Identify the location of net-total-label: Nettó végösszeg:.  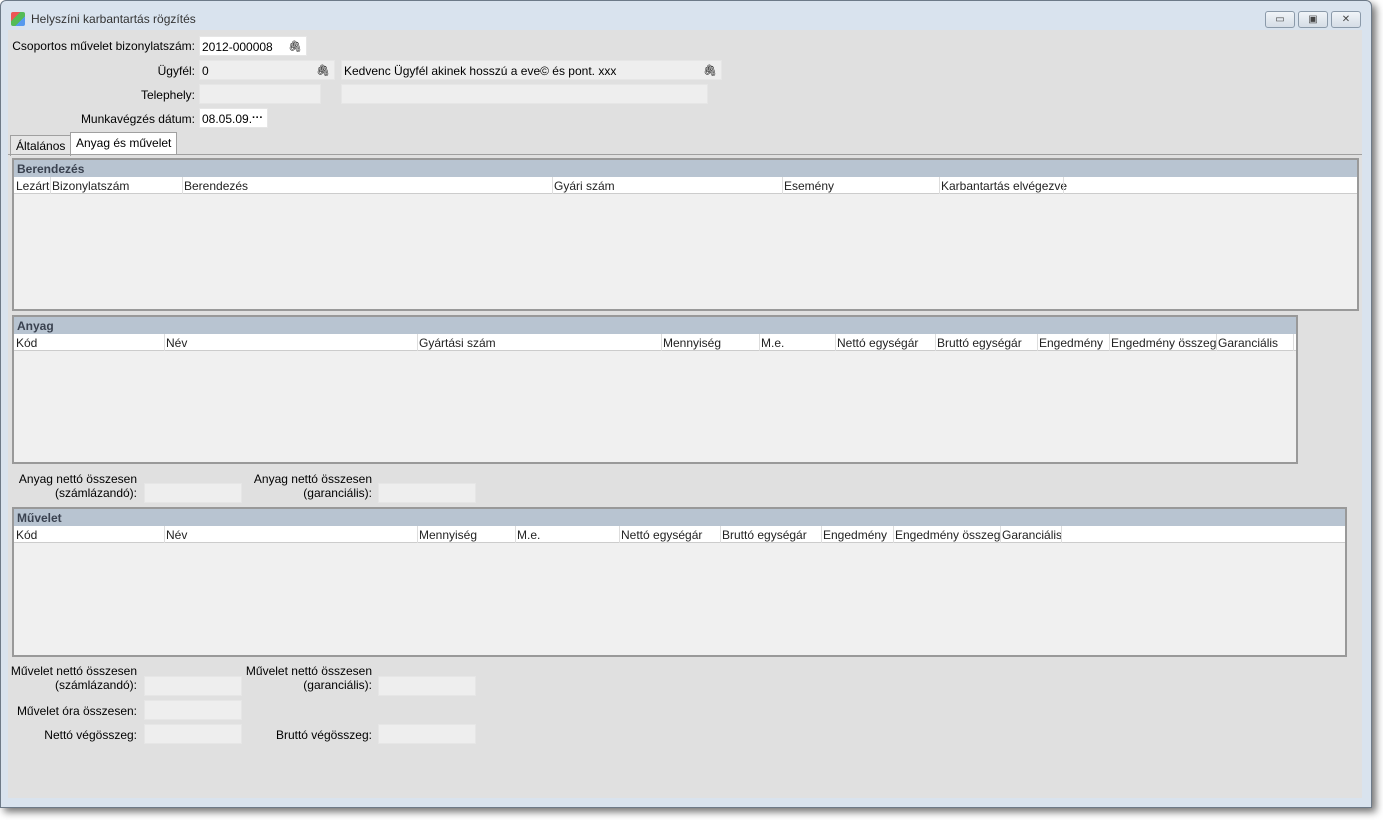
(90, 735).